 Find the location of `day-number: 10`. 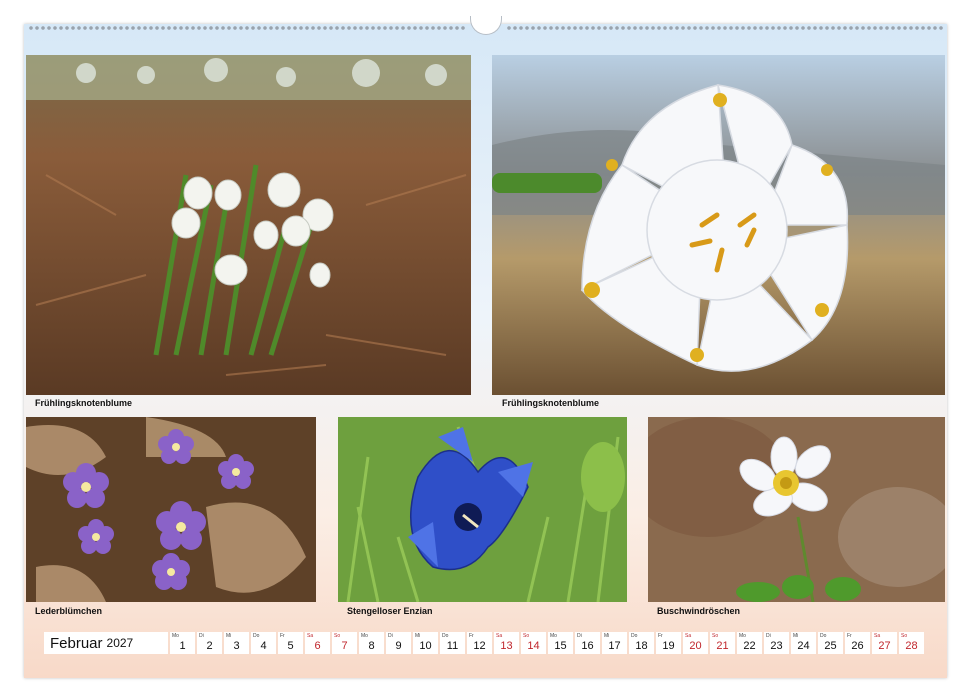

day-number: 10 is located at coordinates (425, 646).